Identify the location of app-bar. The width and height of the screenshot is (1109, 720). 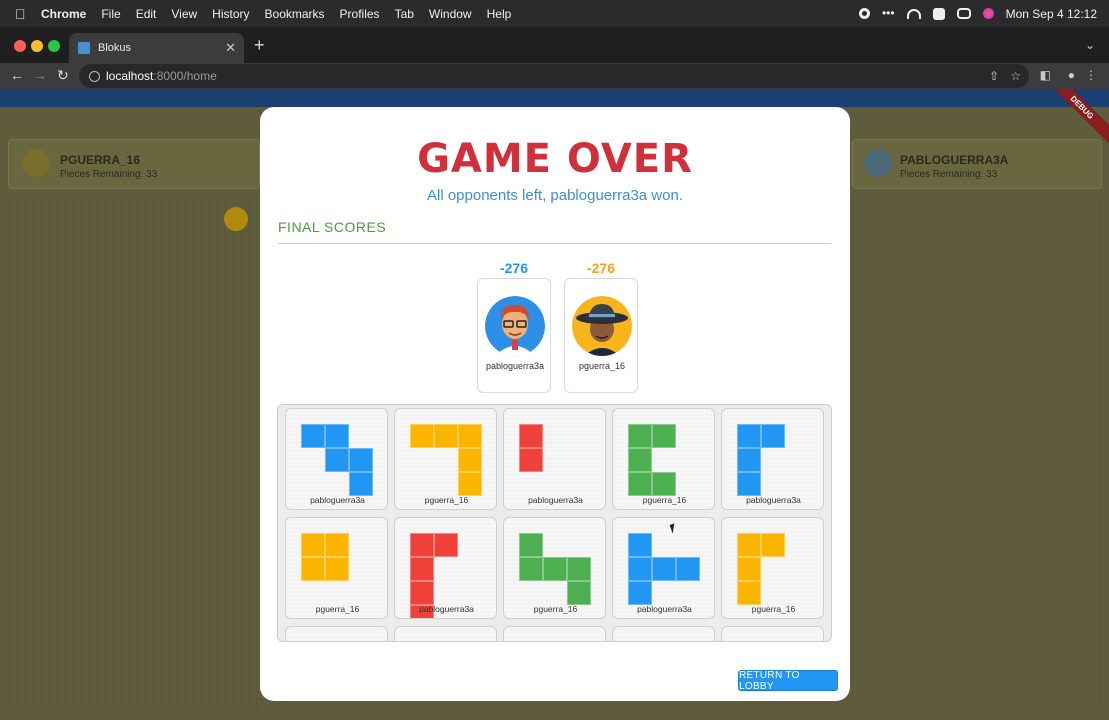
(554, 98).